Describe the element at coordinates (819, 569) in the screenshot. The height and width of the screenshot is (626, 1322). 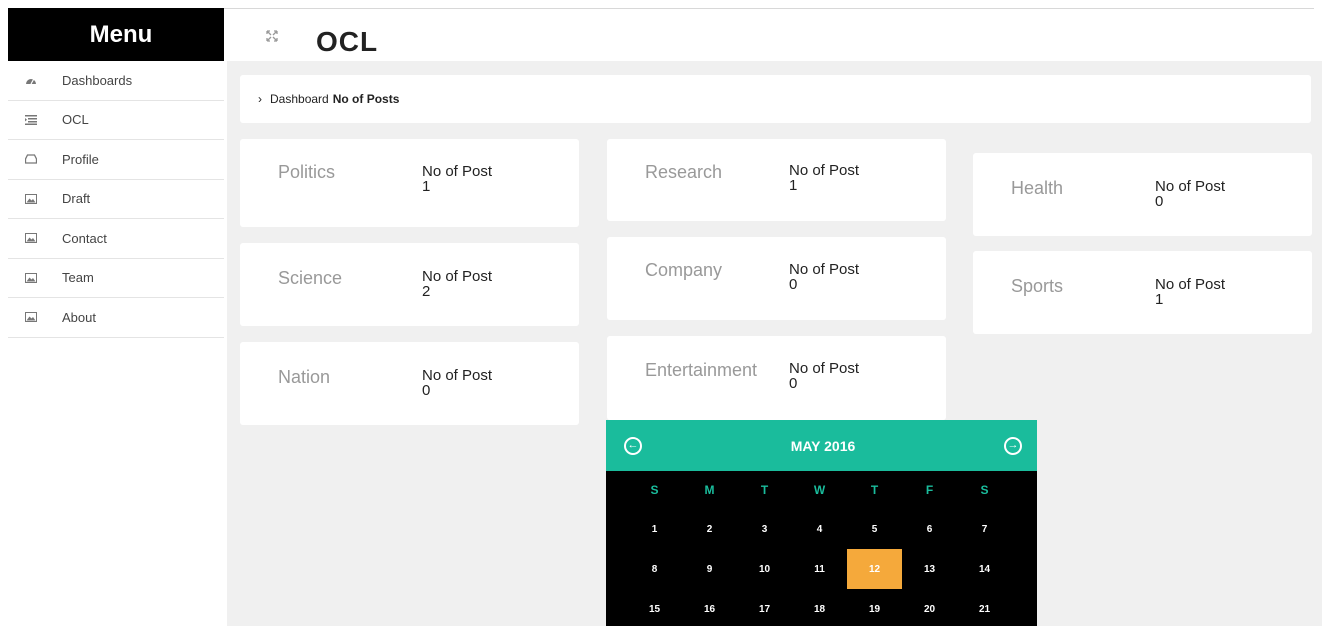
I see `calendar-day: 11` at that location.